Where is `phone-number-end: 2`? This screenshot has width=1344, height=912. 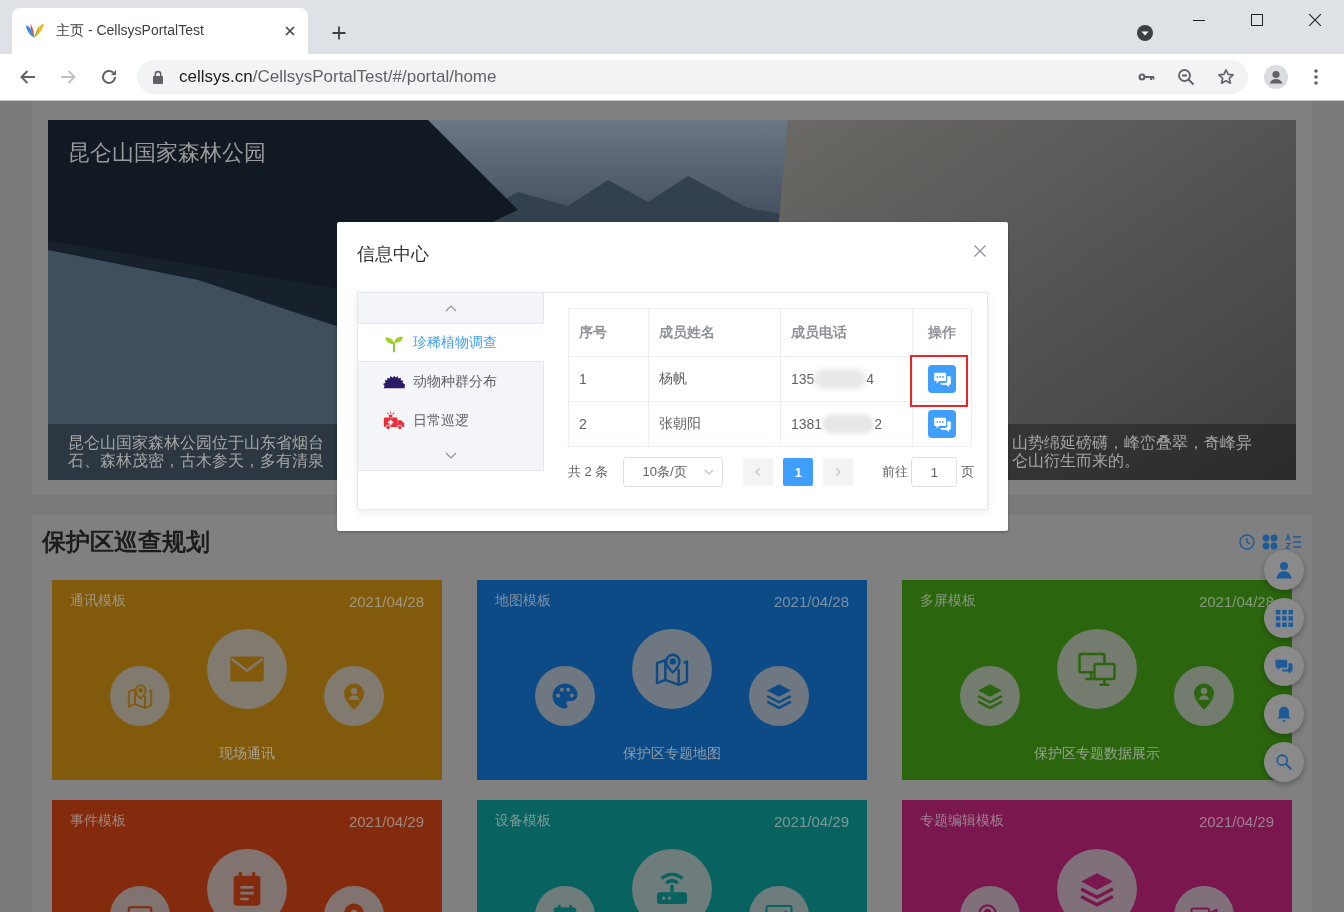 phone-number-end: 2 is located at coordinates (878, 424).